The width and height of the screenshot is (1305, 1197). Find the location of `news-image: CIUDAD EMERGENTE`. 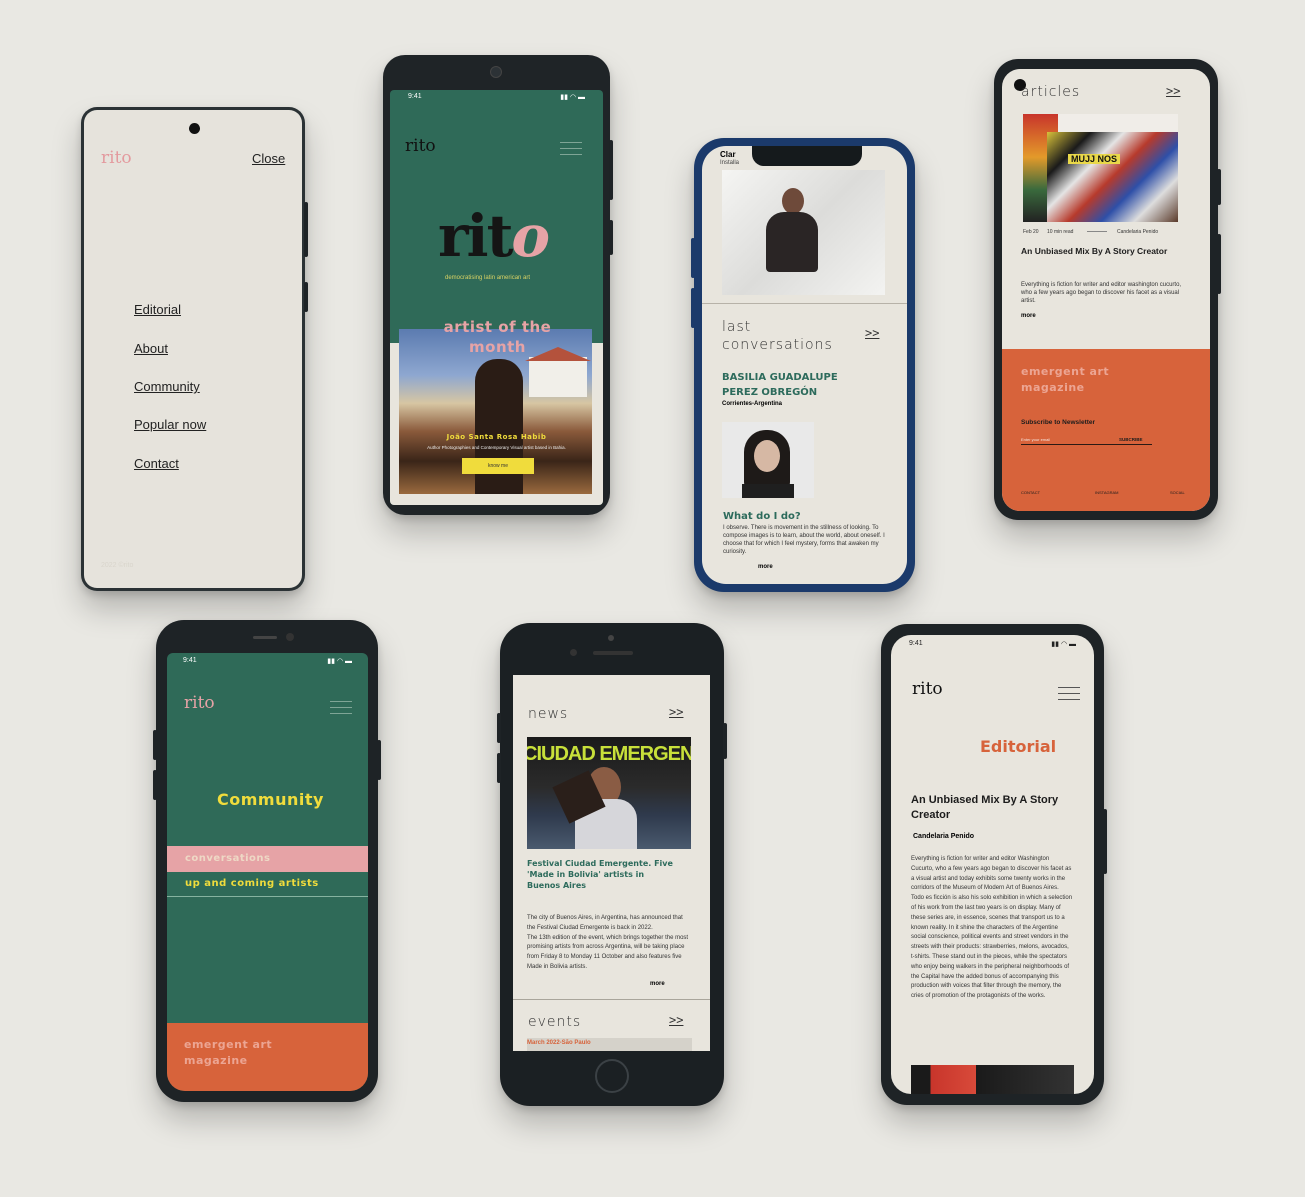

news-image: CIUDAD EMERGENTE is located at coordinates (609, 793).